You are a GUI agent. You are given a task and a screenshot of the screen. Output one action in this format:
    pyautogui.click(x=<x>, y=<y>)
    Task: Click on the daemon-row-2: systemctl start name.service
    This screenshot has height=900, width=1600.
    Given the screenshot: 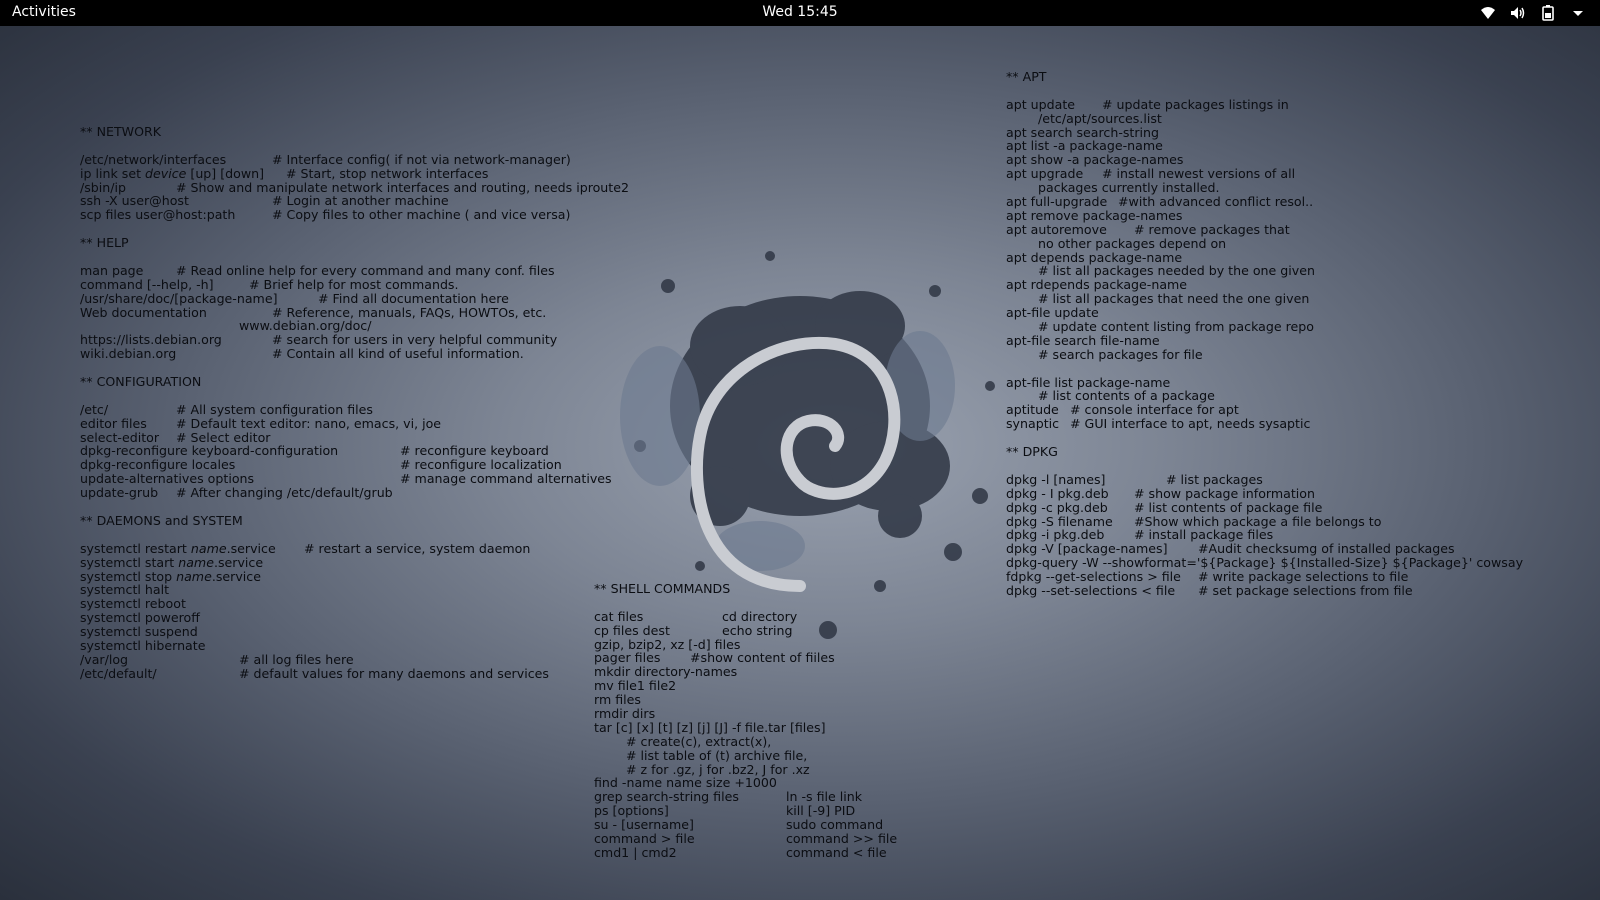 What is the action you would take?
    pyautogui.click(x=172, y=562)
    